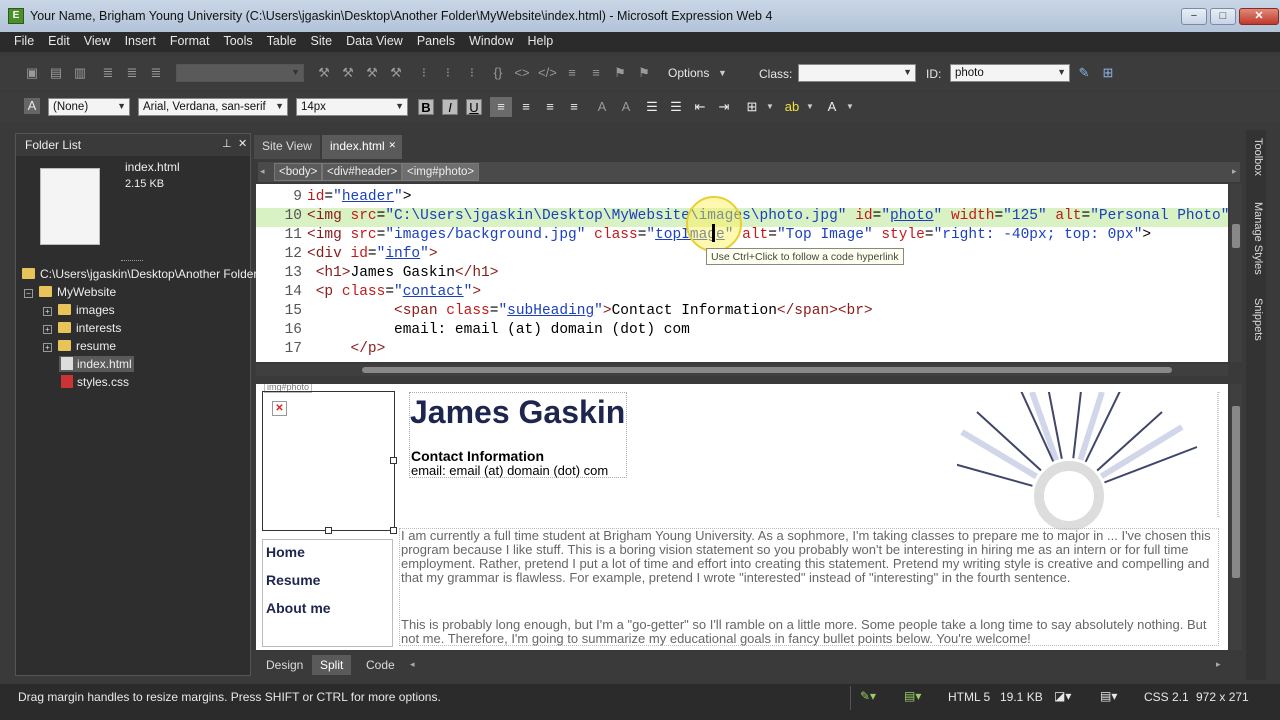  What do you see at coordinates (322, 40) in the screenshot?
I see `menu-site: Site` at bounding box center [322, 40].